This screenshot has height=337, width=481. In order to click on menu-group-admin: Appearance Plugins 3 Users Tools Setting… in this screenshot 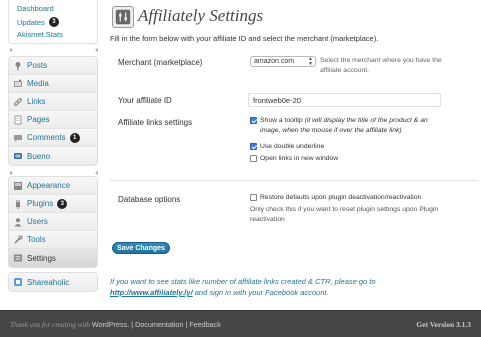, I will do `click(53, 222)`.